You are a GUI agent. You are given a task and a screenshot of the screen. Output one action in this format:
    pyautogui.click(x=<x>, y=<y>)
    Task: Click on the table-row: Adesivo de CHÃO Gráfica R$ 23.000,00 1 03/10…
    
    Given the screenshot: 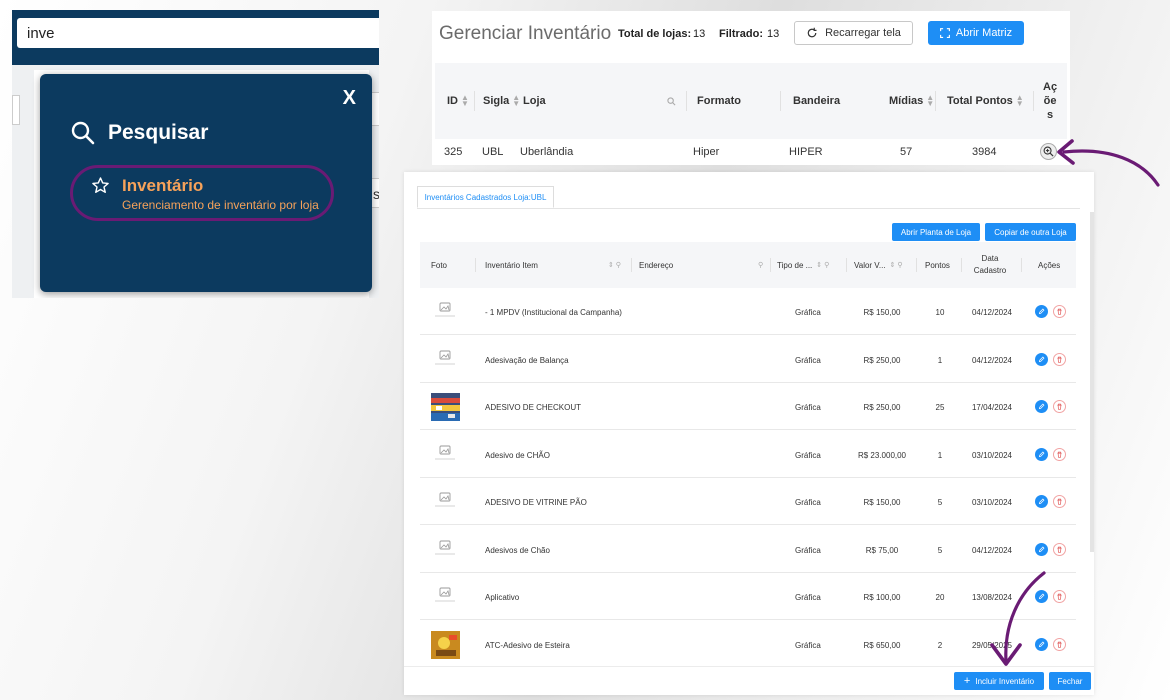 What is the action you would take?
    pyautogui.click(x=748, y=454)
    